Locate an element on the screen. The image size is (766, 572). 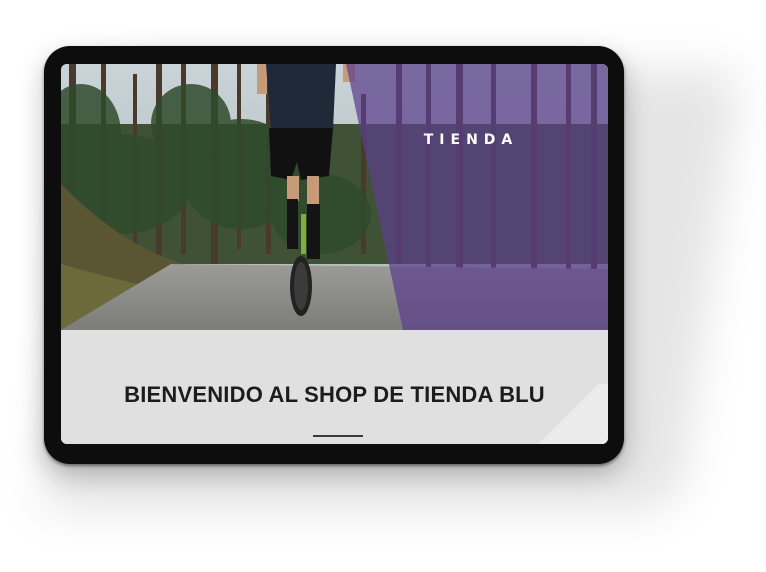
screen-glare is located at coordinates (568, 414).